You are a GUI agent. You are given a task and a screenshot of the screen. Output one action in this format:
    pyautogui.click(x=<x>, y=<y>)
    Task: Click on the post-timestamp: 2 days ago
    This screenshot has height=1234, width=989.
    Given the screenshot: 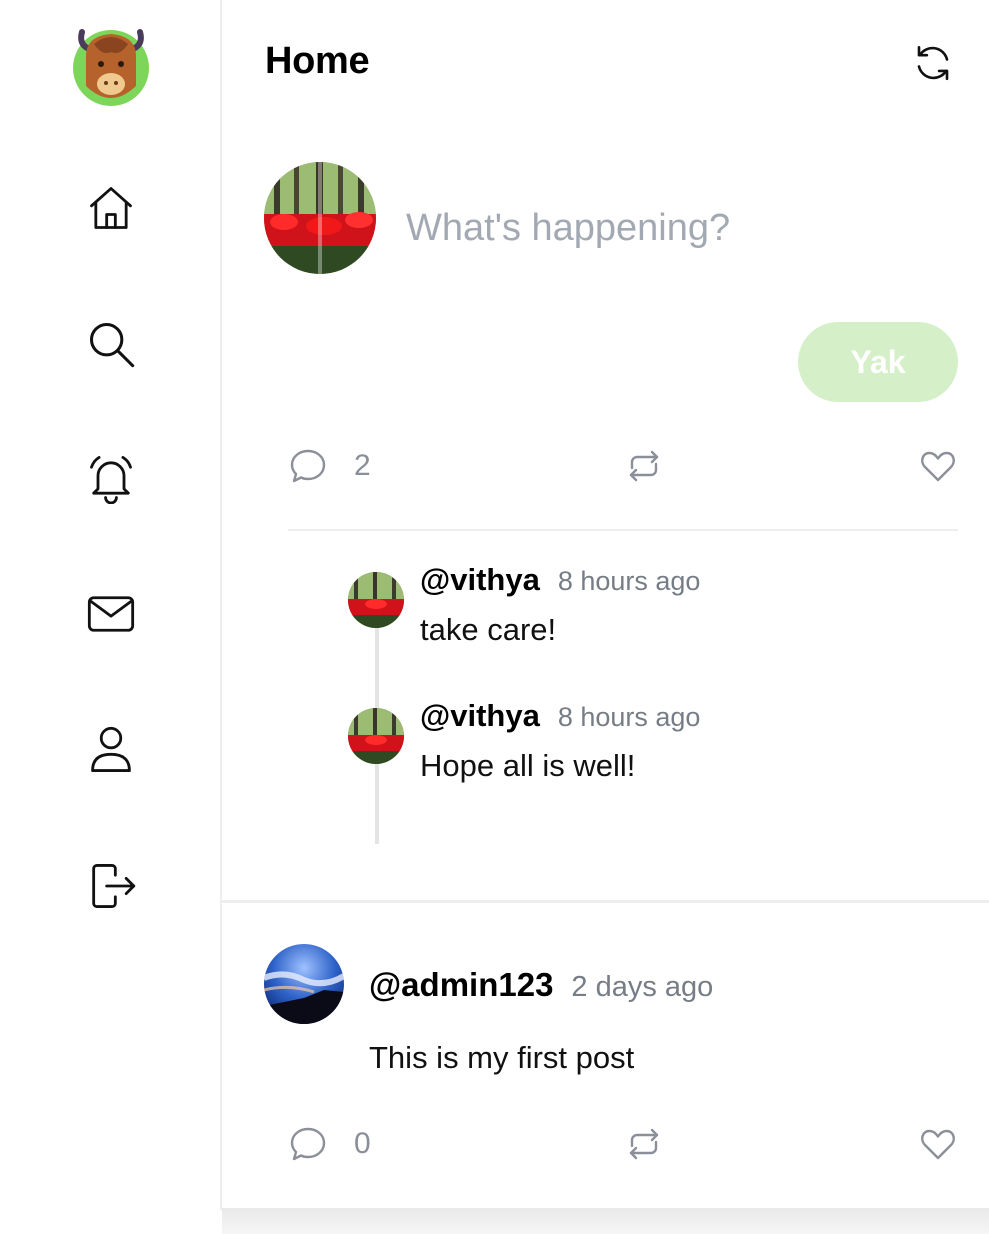 What is the action you would take?
    pyautogui.click(x=642, y=987)
    